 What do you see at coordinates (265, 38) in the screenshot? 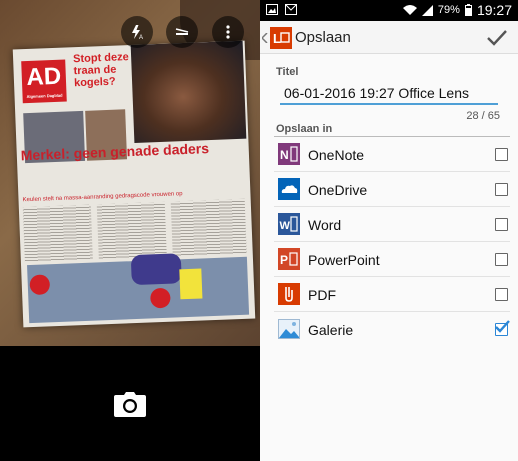
I see `back-chevron-icon` at bounding box center [265, 38].